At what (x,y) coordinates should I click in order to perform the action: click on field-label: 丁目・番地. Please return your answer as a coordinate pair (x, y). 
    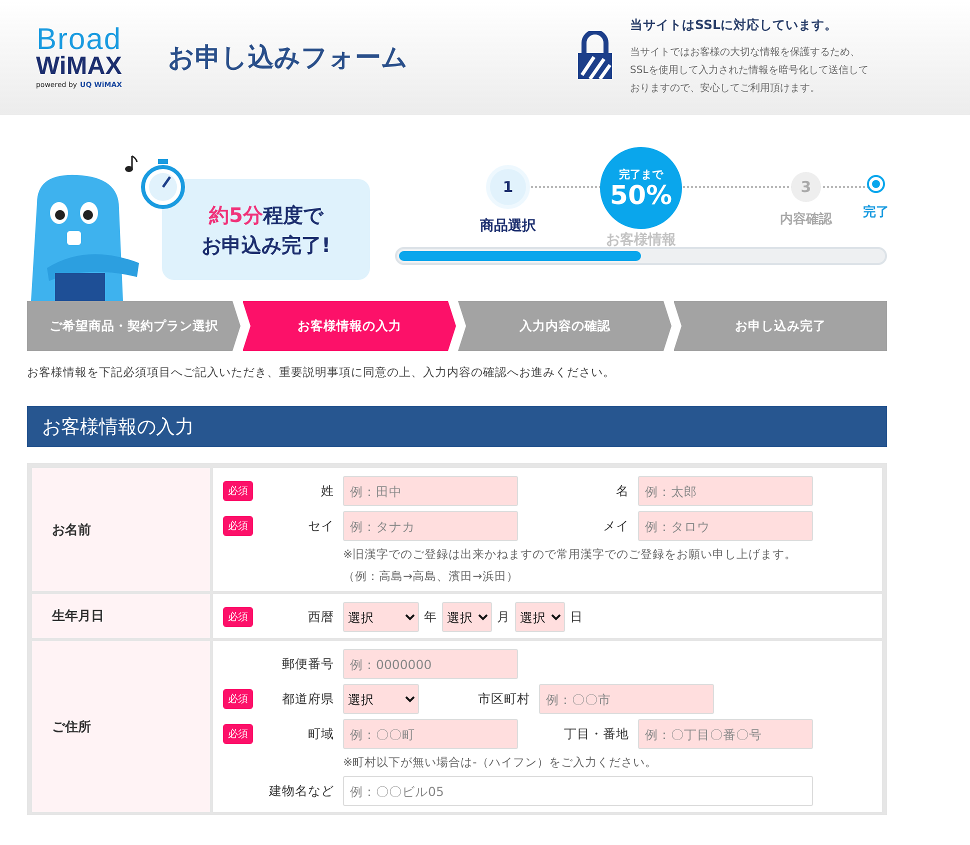
    Looking at the image, I should click on (596, 734).